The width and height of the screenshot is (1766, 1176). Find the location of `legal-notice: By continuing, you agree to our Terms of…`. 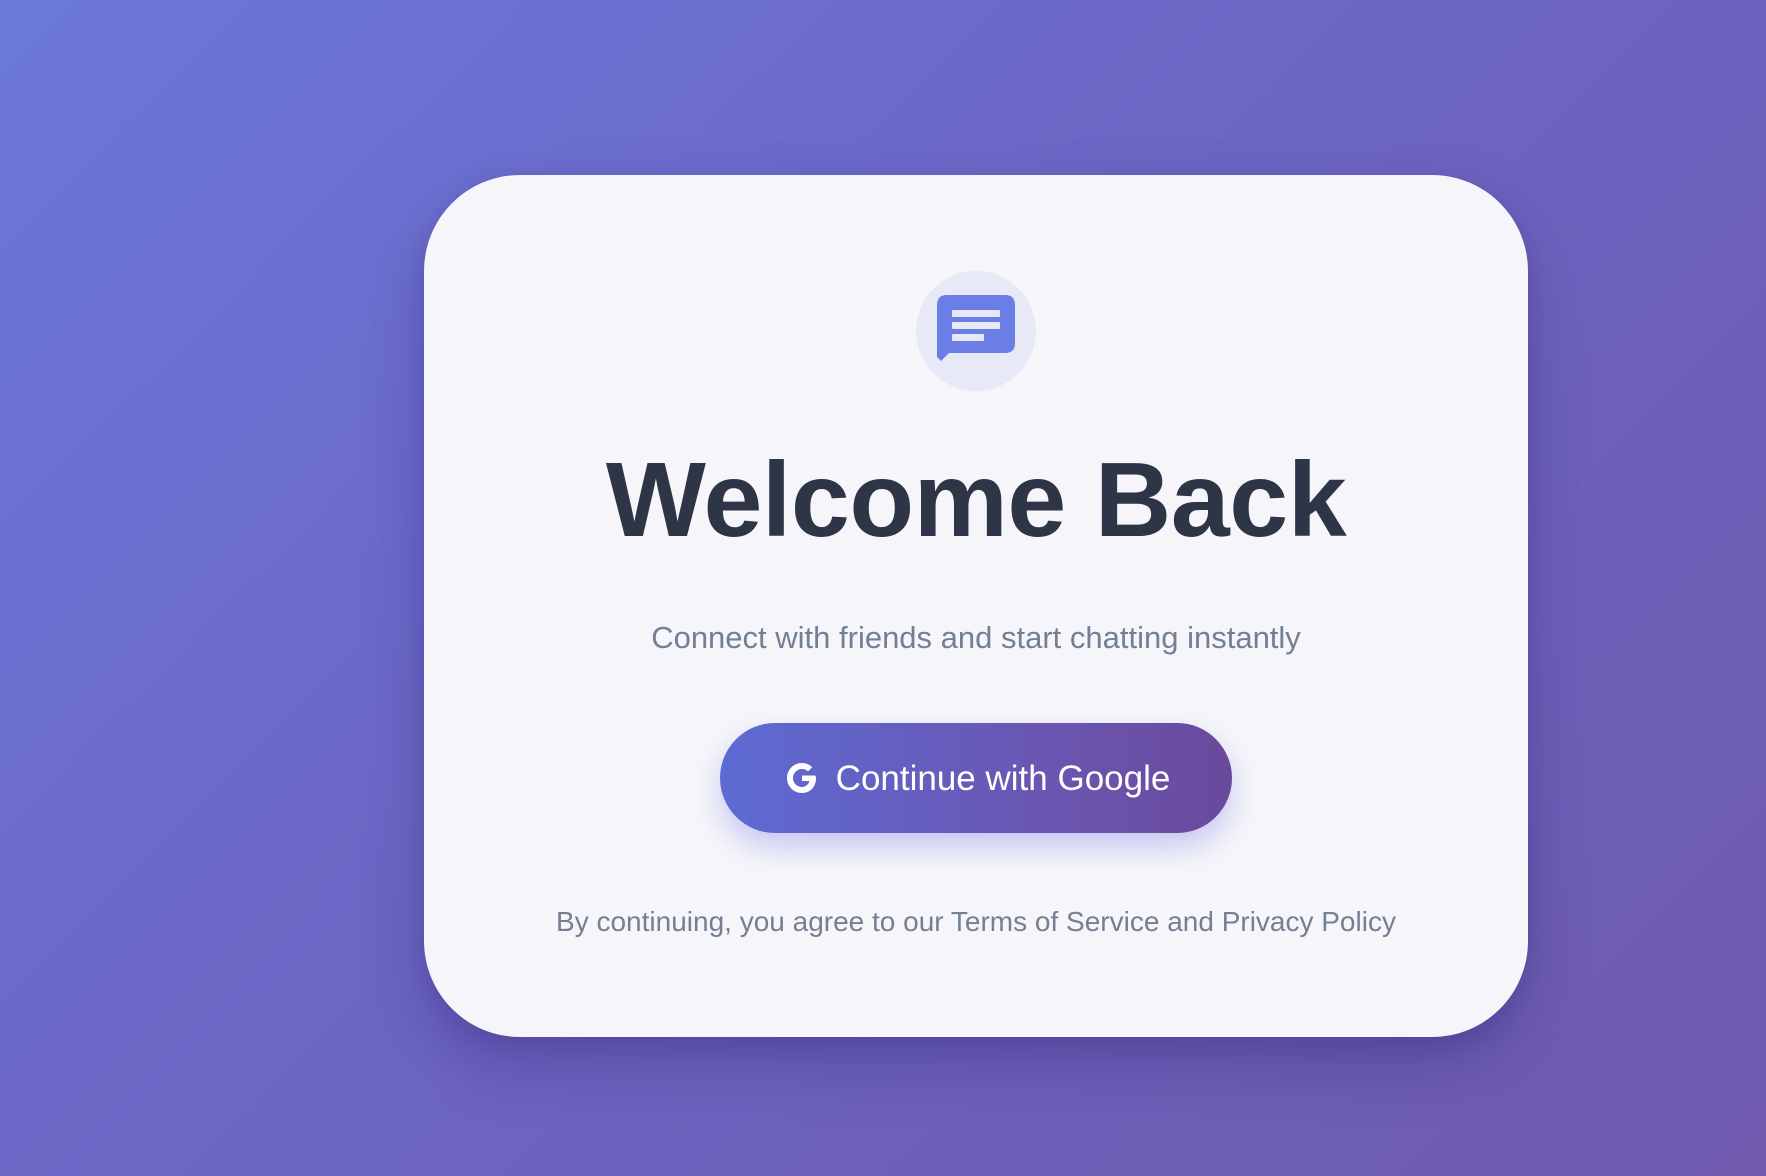

legal-notice: By continuing, you agree to our Terms of… is located at coordinates (976, 922).